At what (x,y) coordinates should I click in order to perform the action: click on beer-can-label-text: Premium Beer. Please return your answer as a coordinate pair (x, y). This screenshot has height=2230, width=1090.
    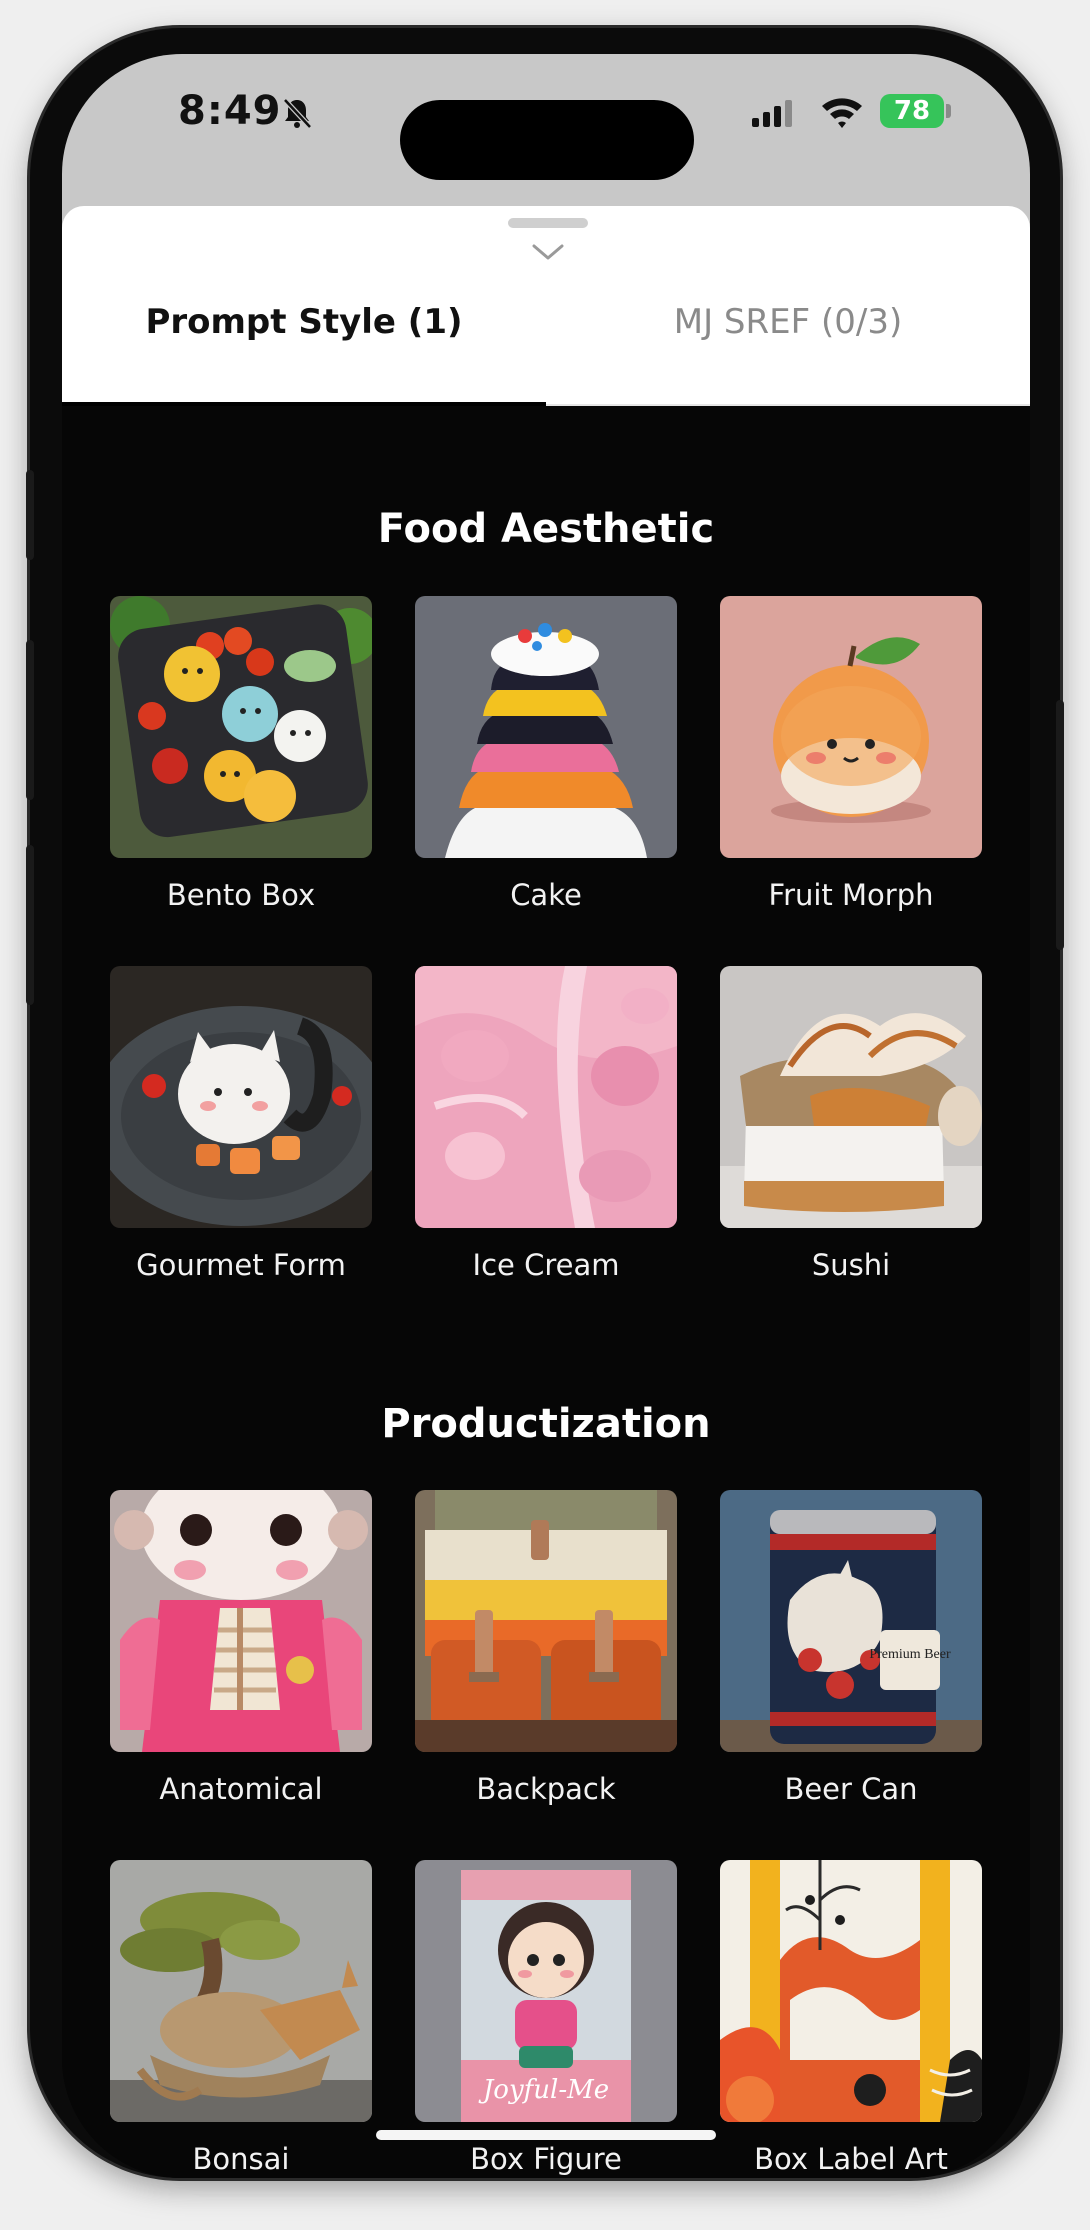
    Looking at the image, I should click on (910, 1654).